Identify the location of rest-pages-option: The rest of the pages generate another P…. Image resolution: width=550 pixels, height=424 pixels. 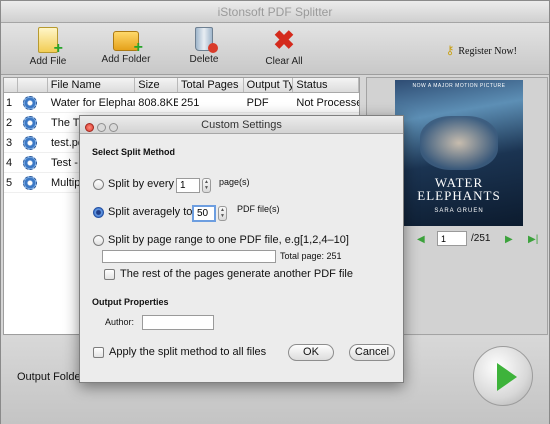
(228, 274).